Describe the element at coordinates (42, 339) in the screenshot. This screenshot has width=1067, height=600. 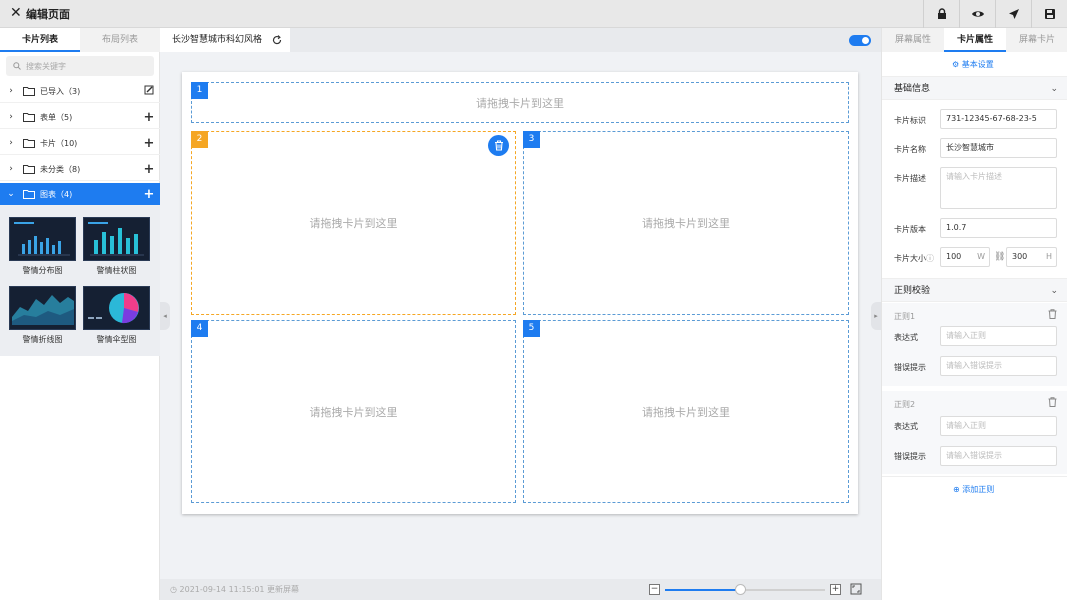
I see `thumbnail-label: 警情折线图` at that location.